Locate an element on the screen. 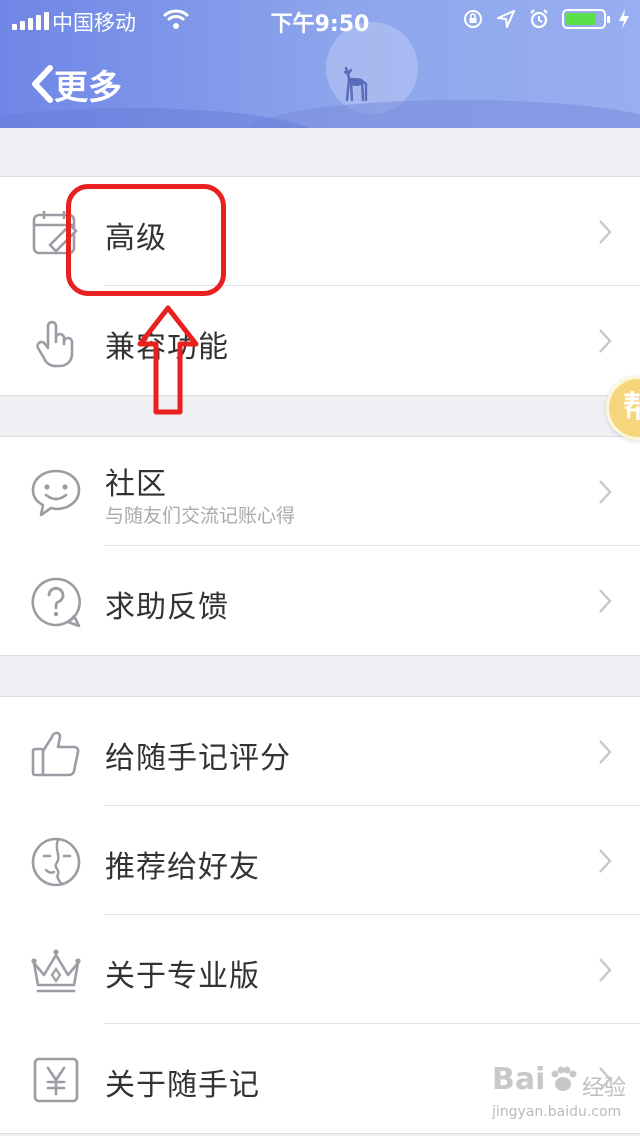 The height and width of the screenshot is (1136, 640). battery-icon is located at coordinates (586, 19).